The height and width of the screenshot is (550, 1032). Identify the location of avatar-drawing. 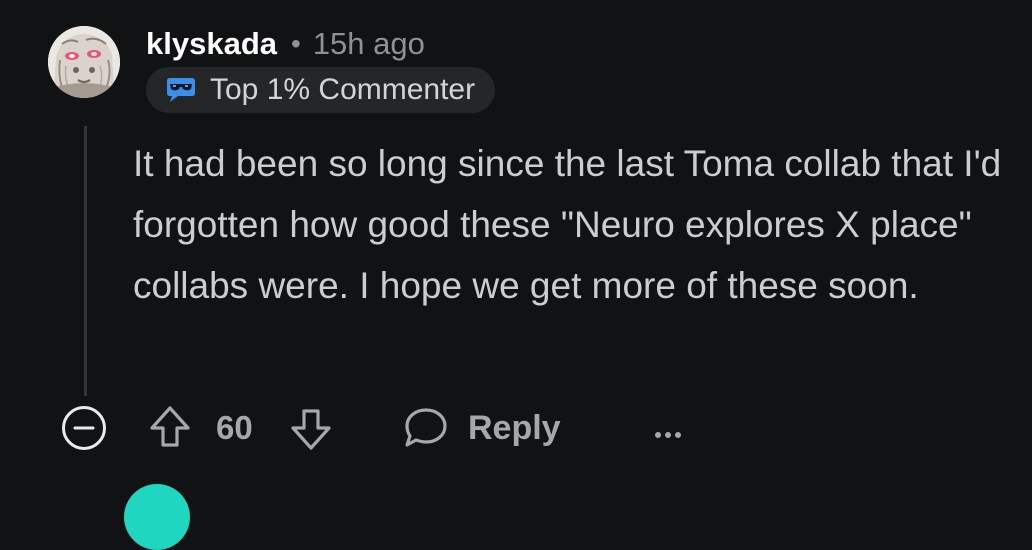
(84, 62).